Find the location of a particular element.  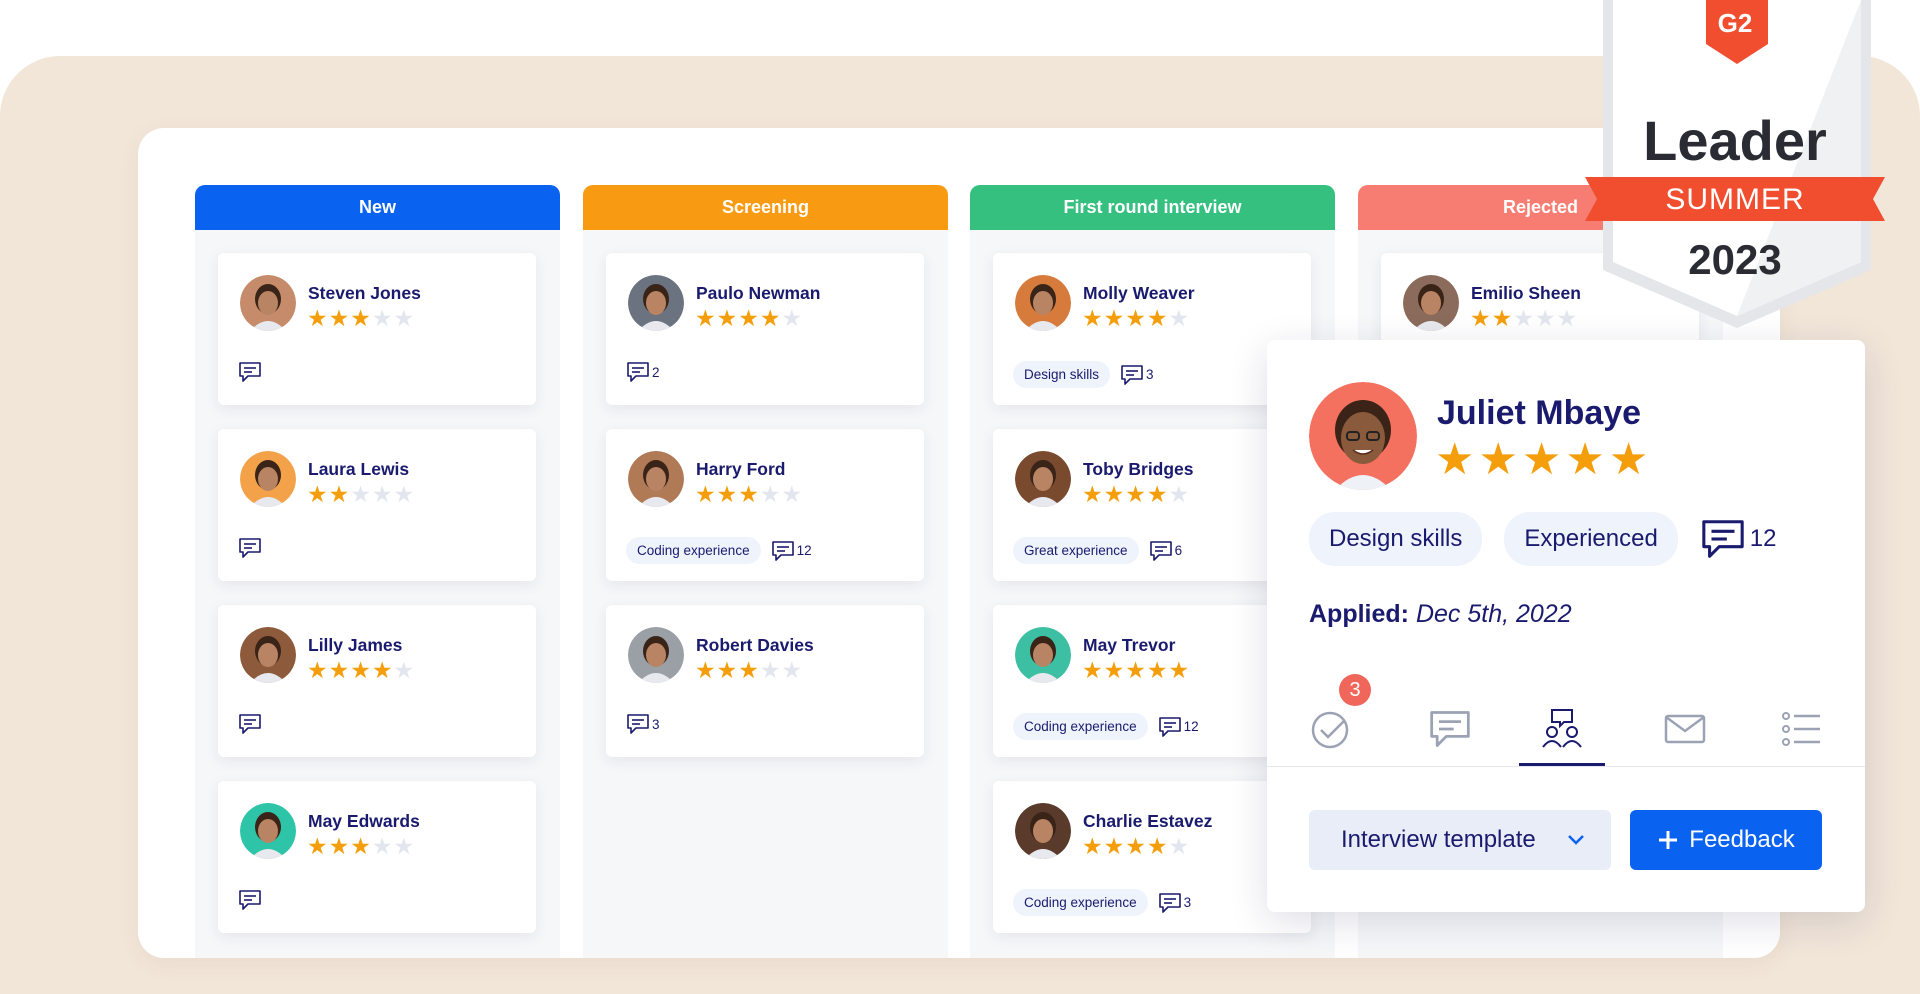

card-meta: Coding experience 3 is located at coordinates (1102, 902).